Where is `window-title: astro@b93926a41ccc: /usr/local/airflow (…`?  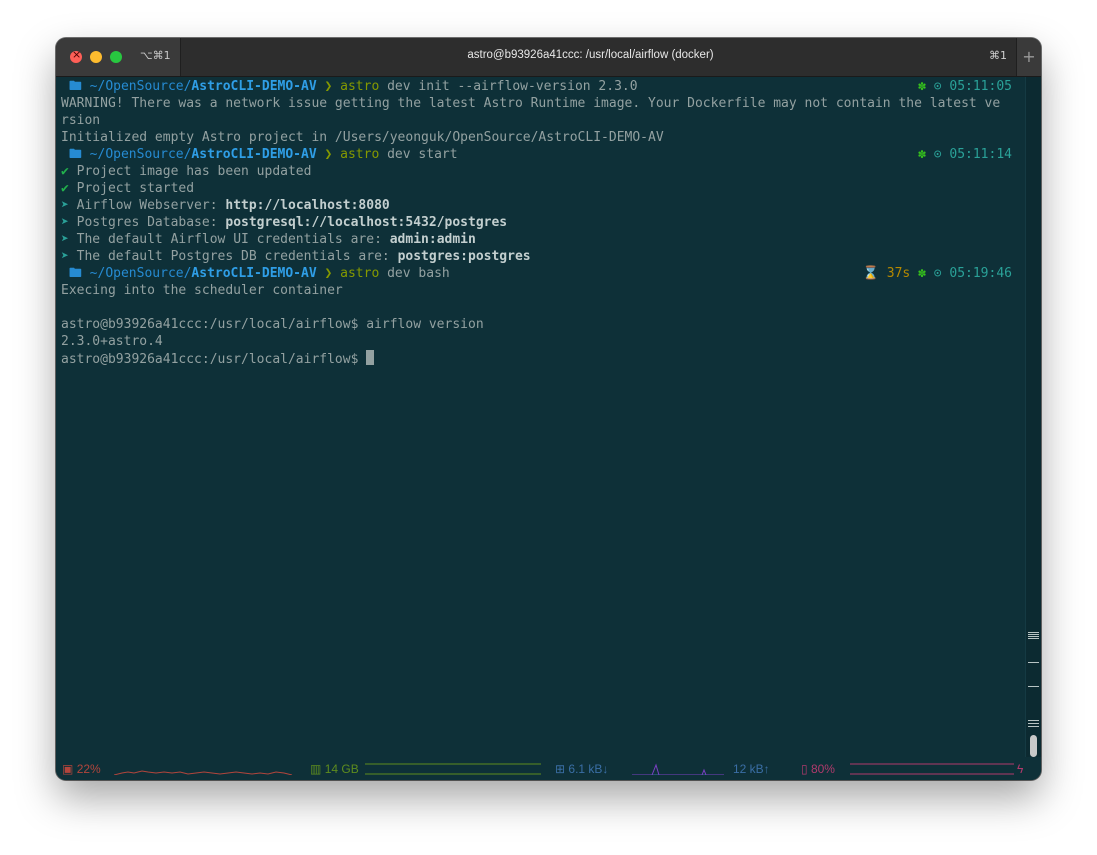
window-title: astro@b93926a41ccc: /usr/local/airflow (… is located at coordinates (590, 55).